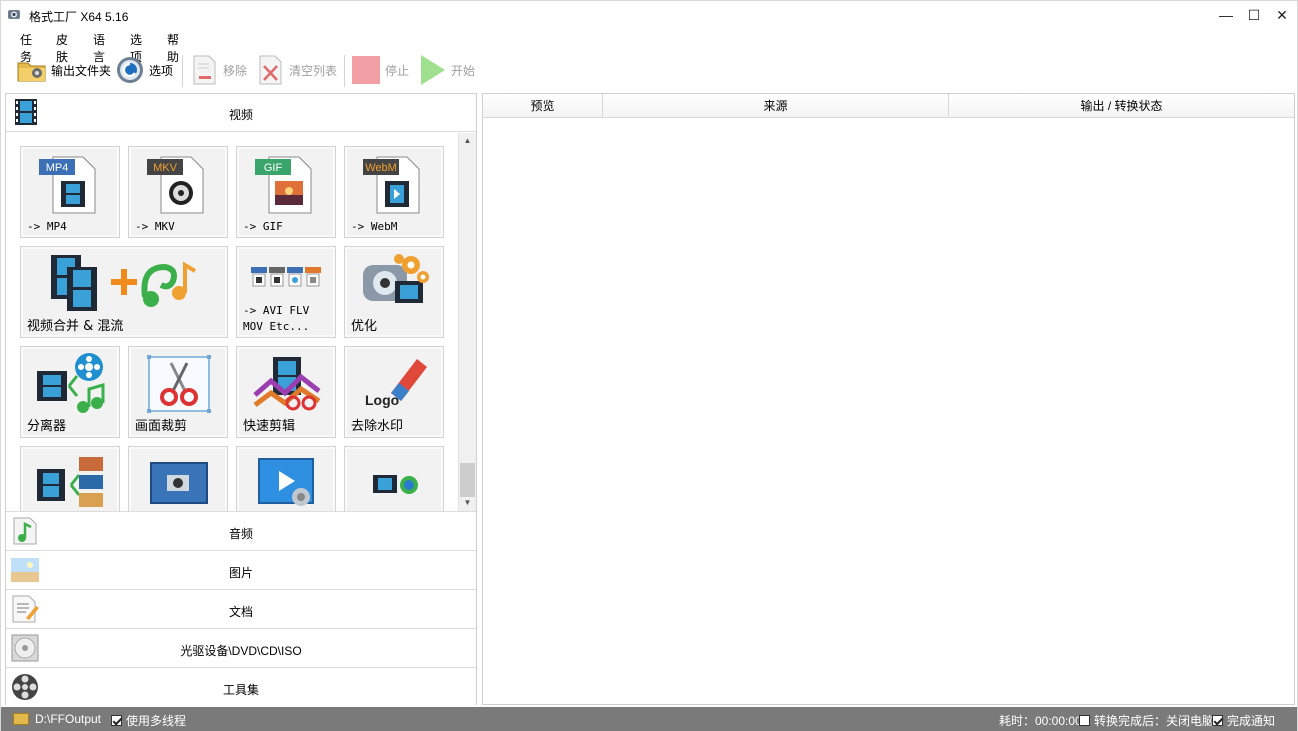 This screenshot has width=1298, height=731. I want to click on webm-file-icon: WebM, so click(391, 185).